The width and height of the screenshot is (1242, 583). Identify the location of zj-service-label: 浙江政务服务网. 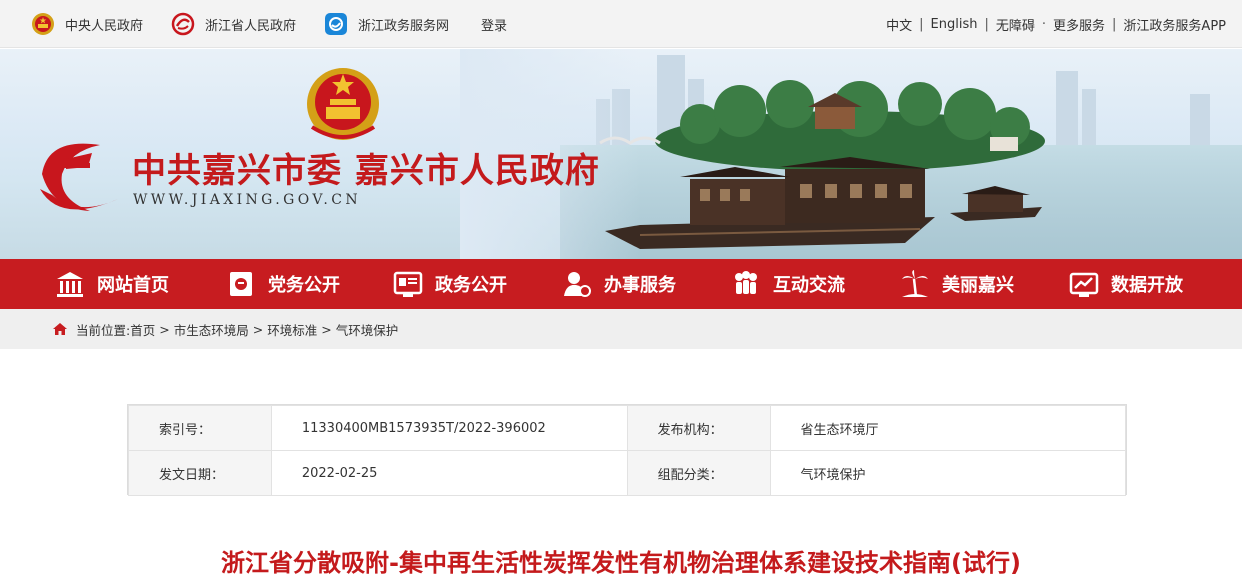
(404, 26).